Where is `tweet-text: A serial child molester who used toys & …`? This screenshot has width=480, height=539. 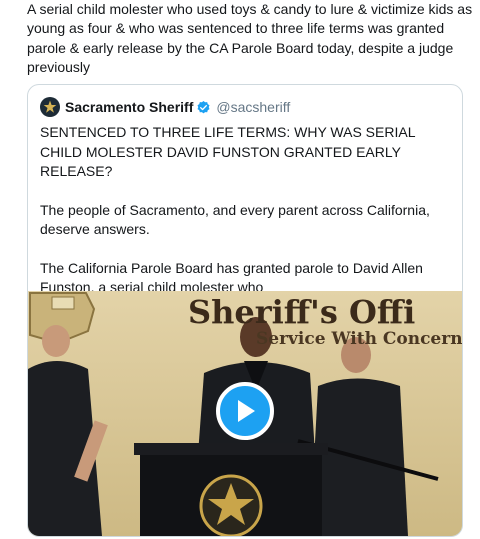 tweet-text: A serial child molester who used toys & … is located at coordinates (250, 38).